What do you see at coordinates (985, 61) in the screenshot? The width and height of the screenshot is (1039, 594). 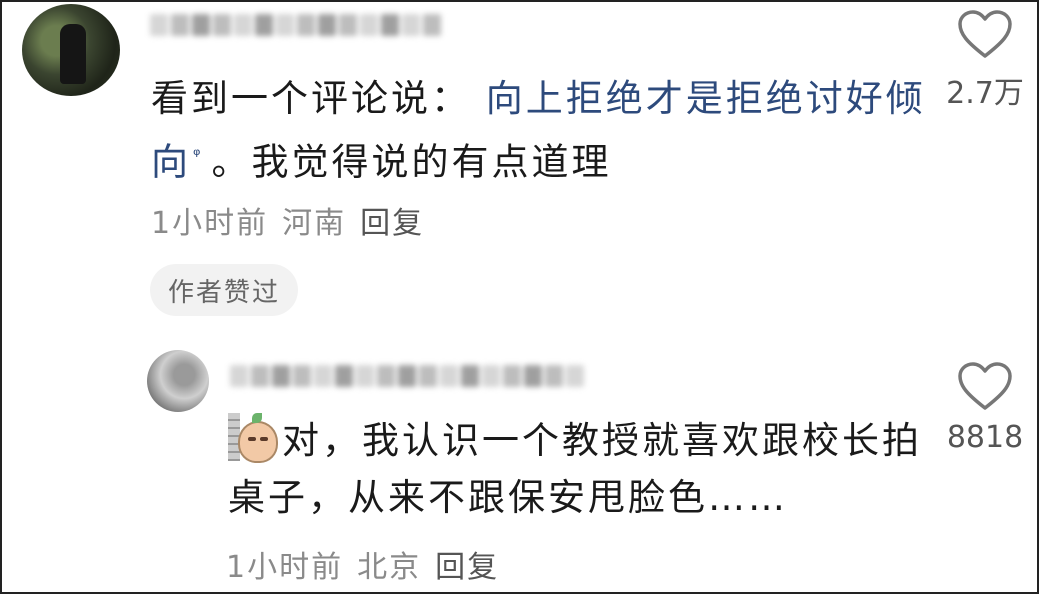 I see `comment-like-button: 2.7万` at bounding box center [985, 61].